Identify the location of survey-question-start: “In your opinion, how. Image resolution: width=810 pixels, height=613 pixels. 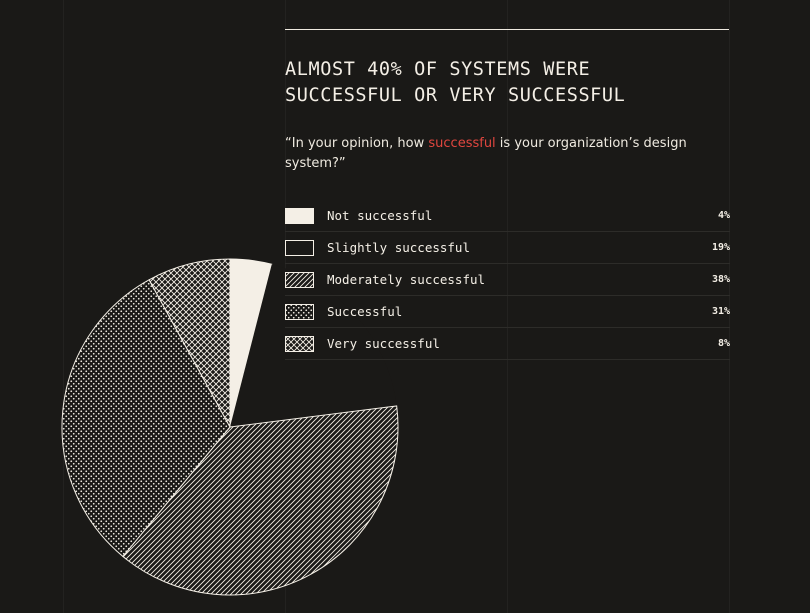
(357, 143).